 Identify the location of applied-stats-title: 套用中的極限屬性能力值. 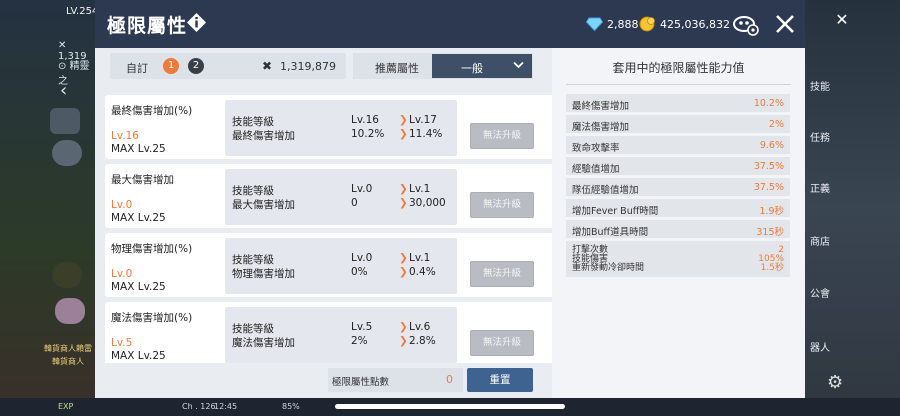
(678, 68).